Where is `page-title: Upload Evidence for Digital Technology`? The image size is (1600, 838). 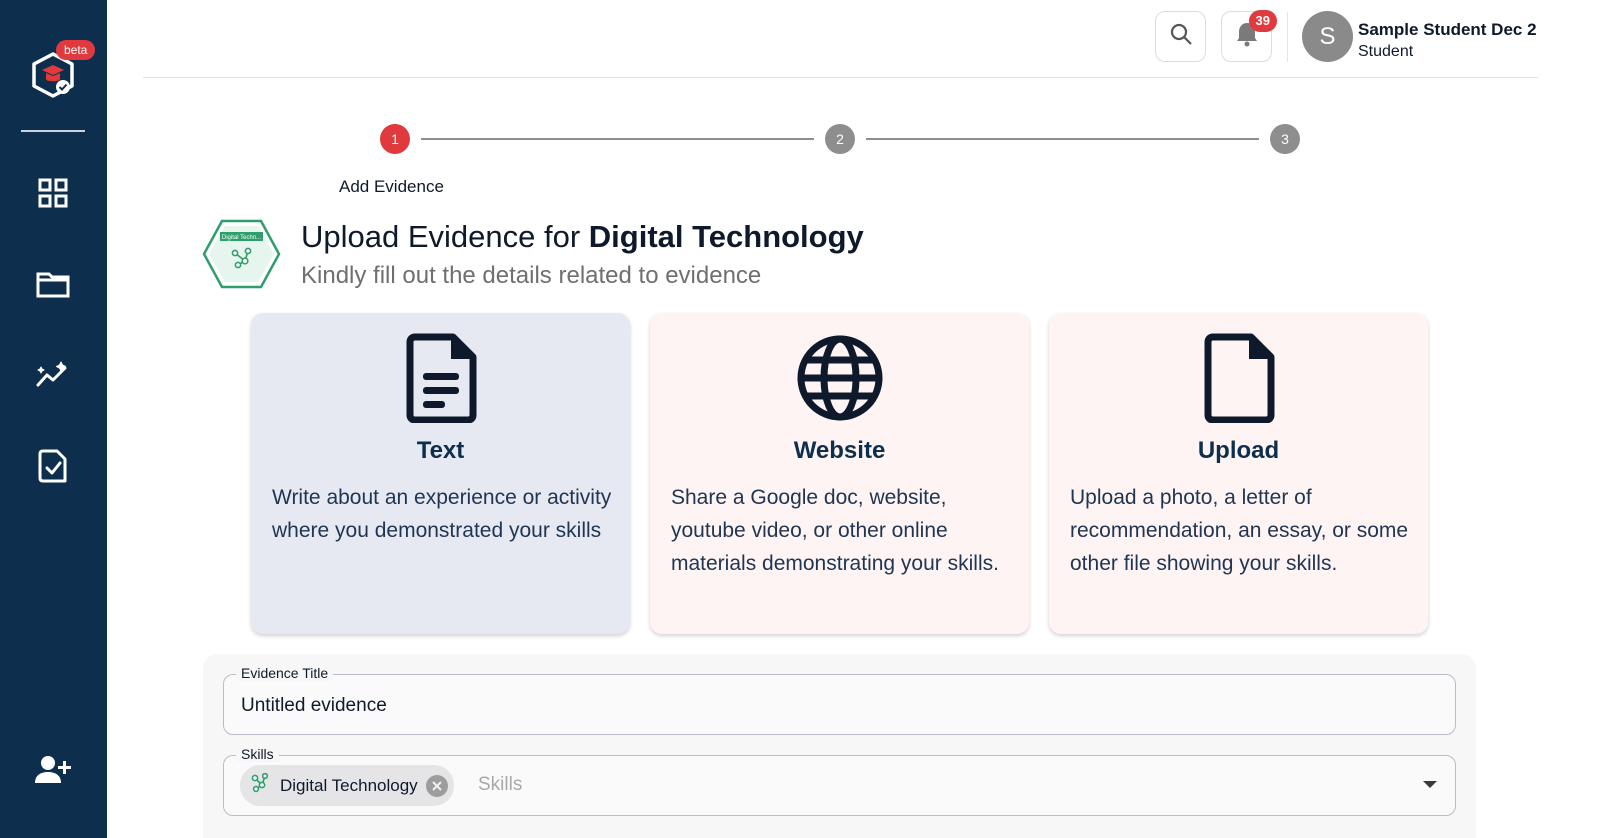
page-title: Upload Evidence for Digital Technology is located at coordinates (582, 237).